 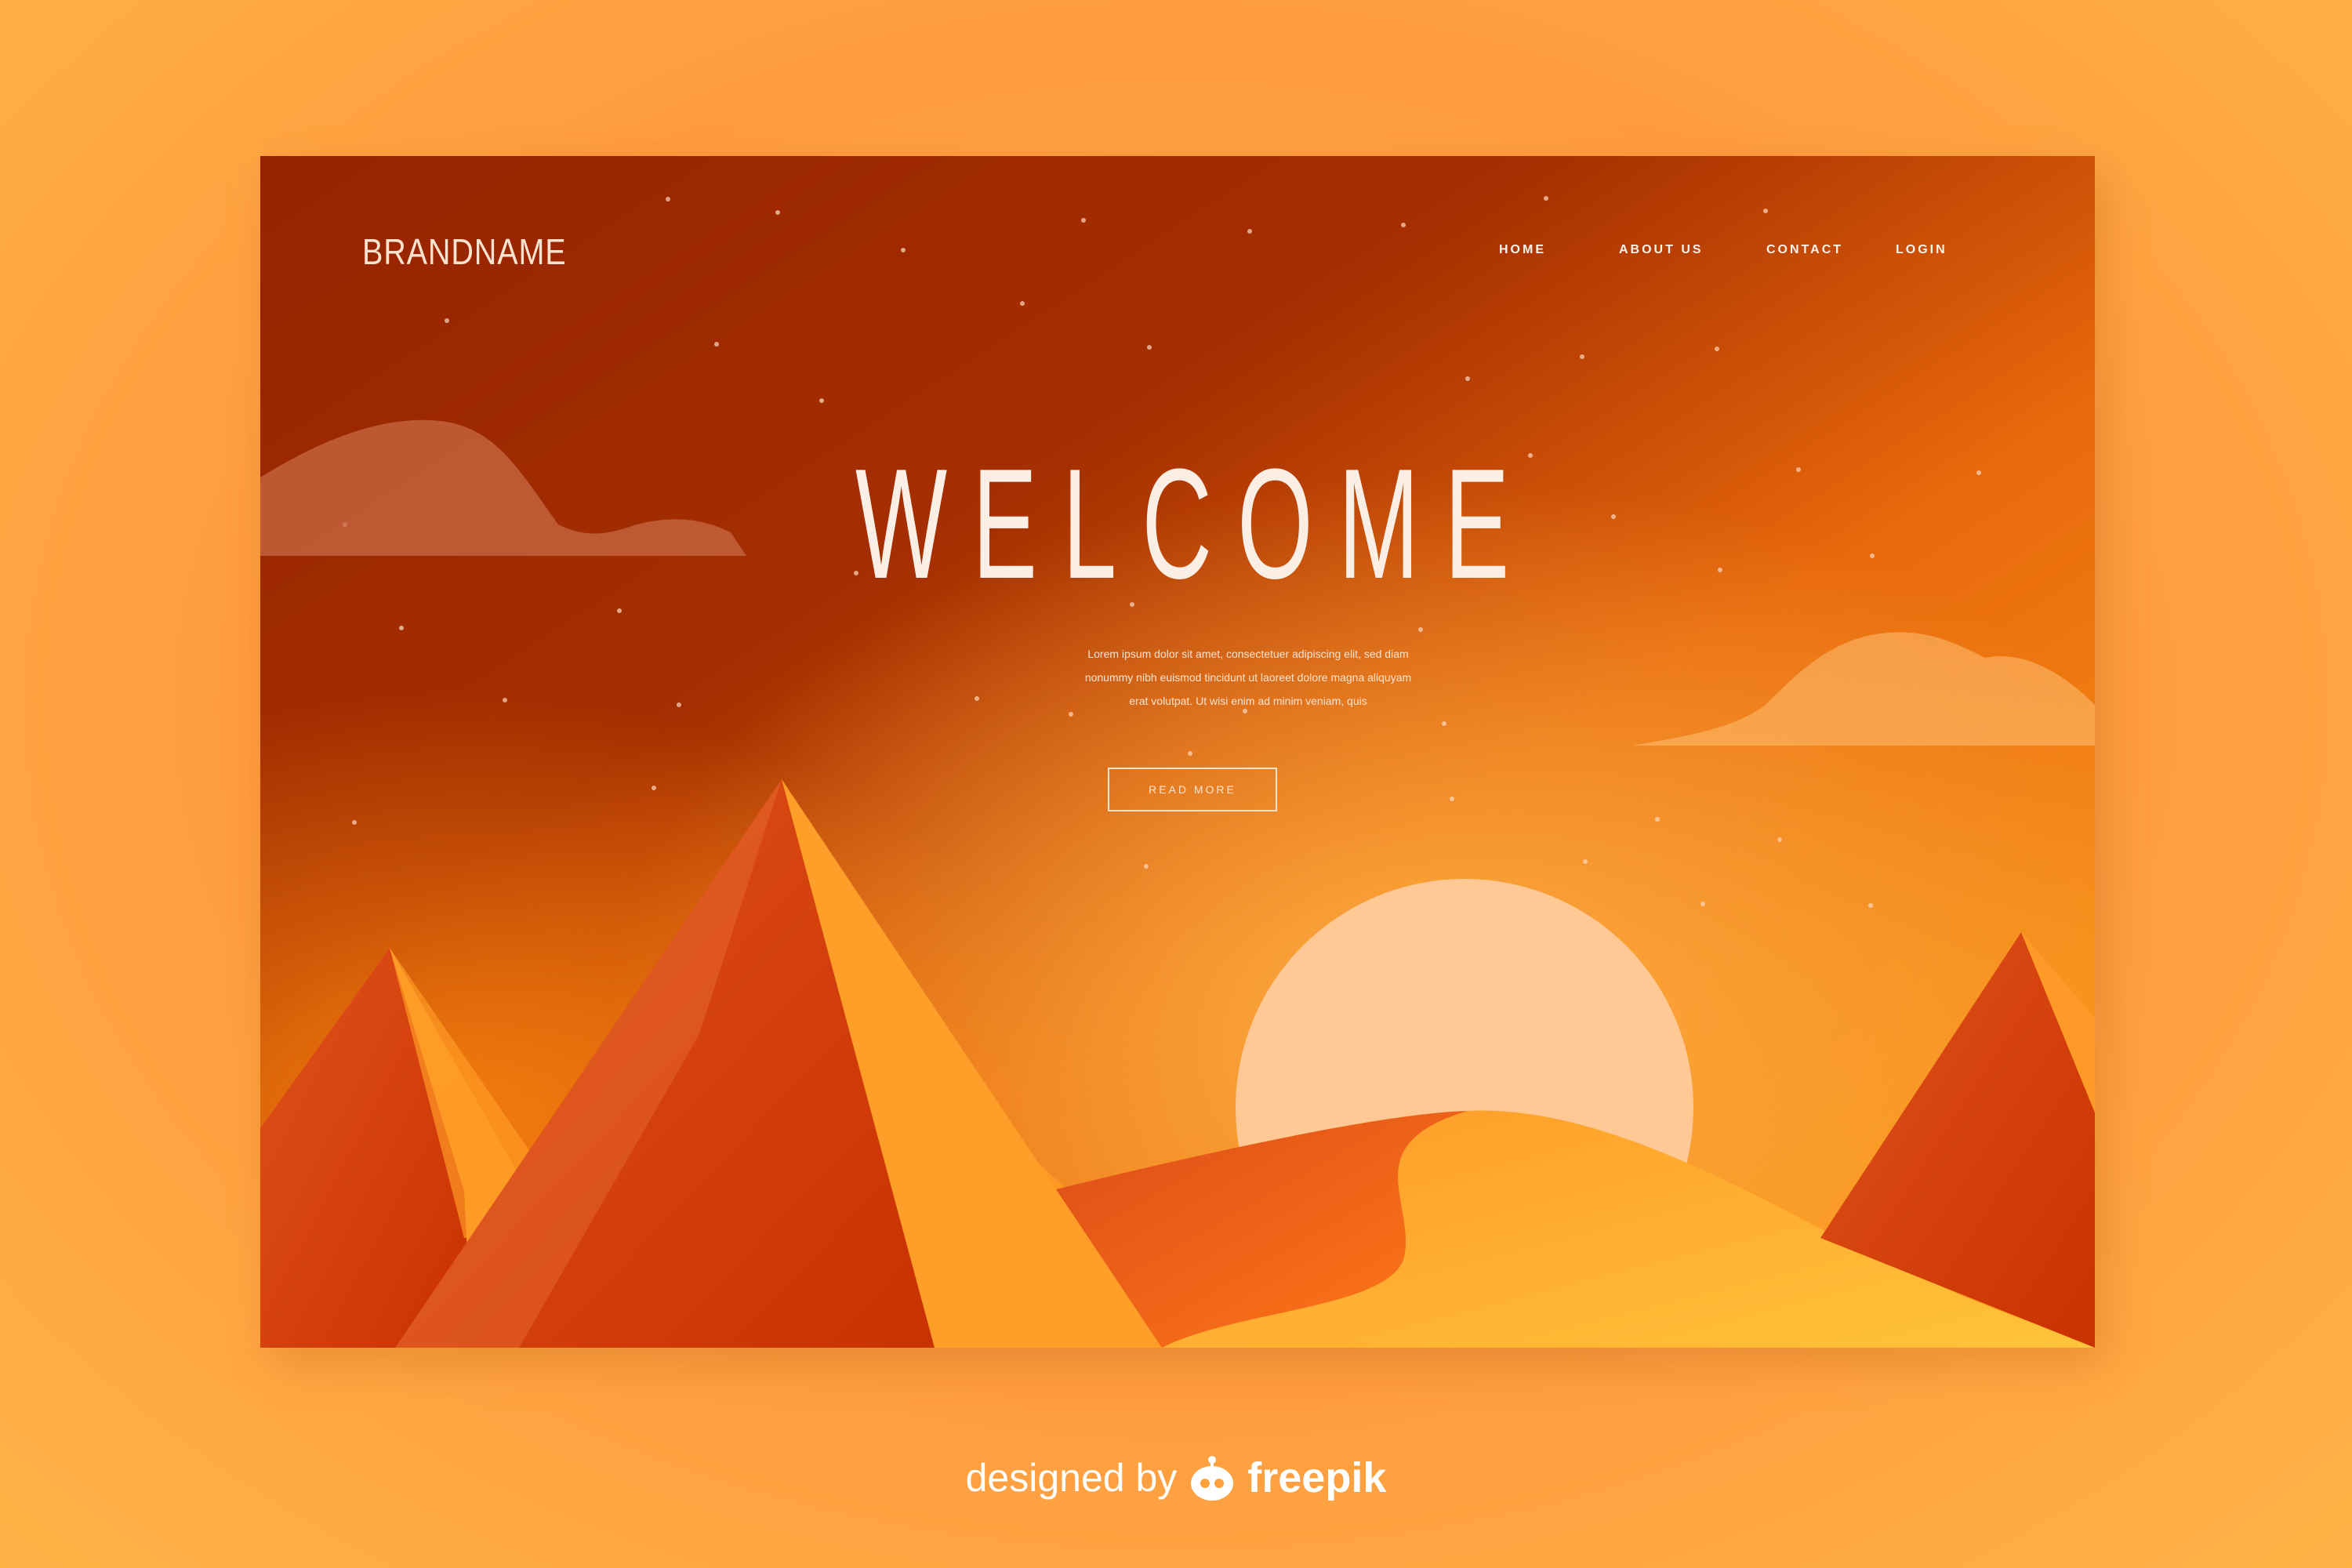 What do you see at coordinates (1921, 250) in the screenshot?
I see `nav-login: LOGIN` at bounding box center [1921, 250].